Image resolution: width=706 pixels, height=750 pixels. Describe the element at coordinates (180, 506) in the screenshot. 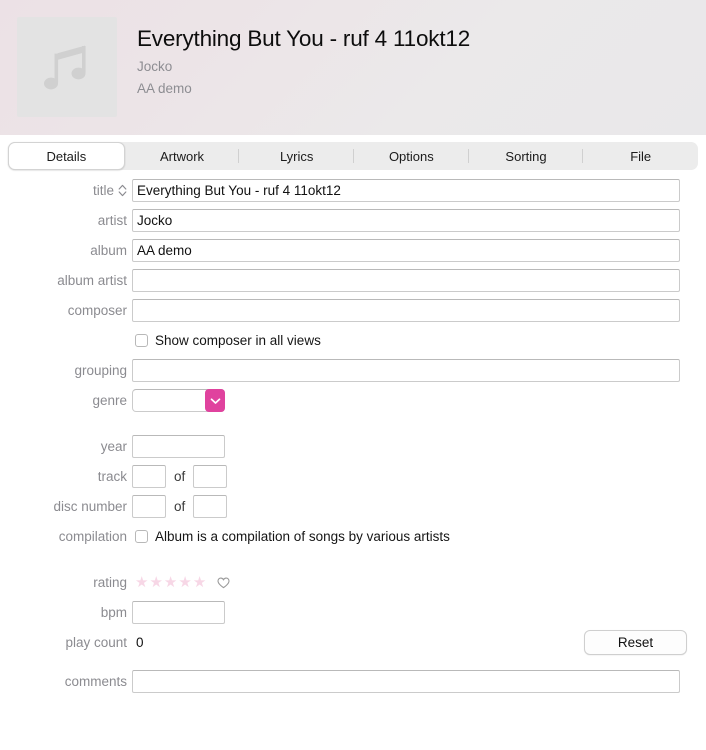

I see `disc-of-label: of` at that location.